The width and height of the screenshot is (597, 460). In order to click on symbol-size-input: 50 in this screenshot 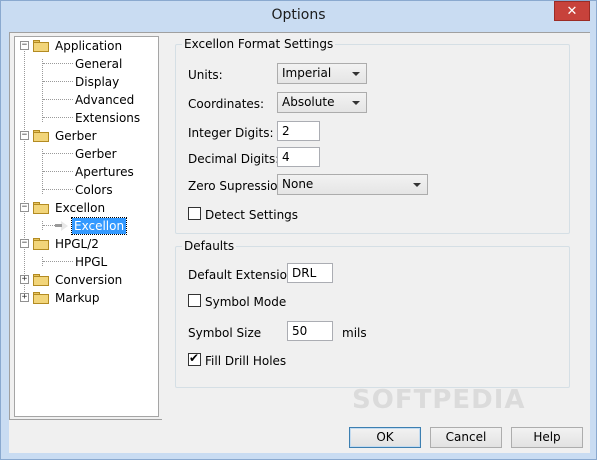, I will do `click(310, 331)`.